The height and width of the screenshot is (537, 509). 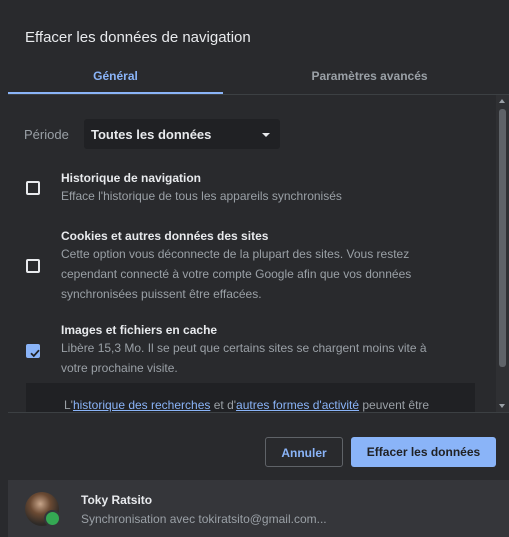 I want to click on description-line: votre prochaine visite., so click(x=119, y=368).